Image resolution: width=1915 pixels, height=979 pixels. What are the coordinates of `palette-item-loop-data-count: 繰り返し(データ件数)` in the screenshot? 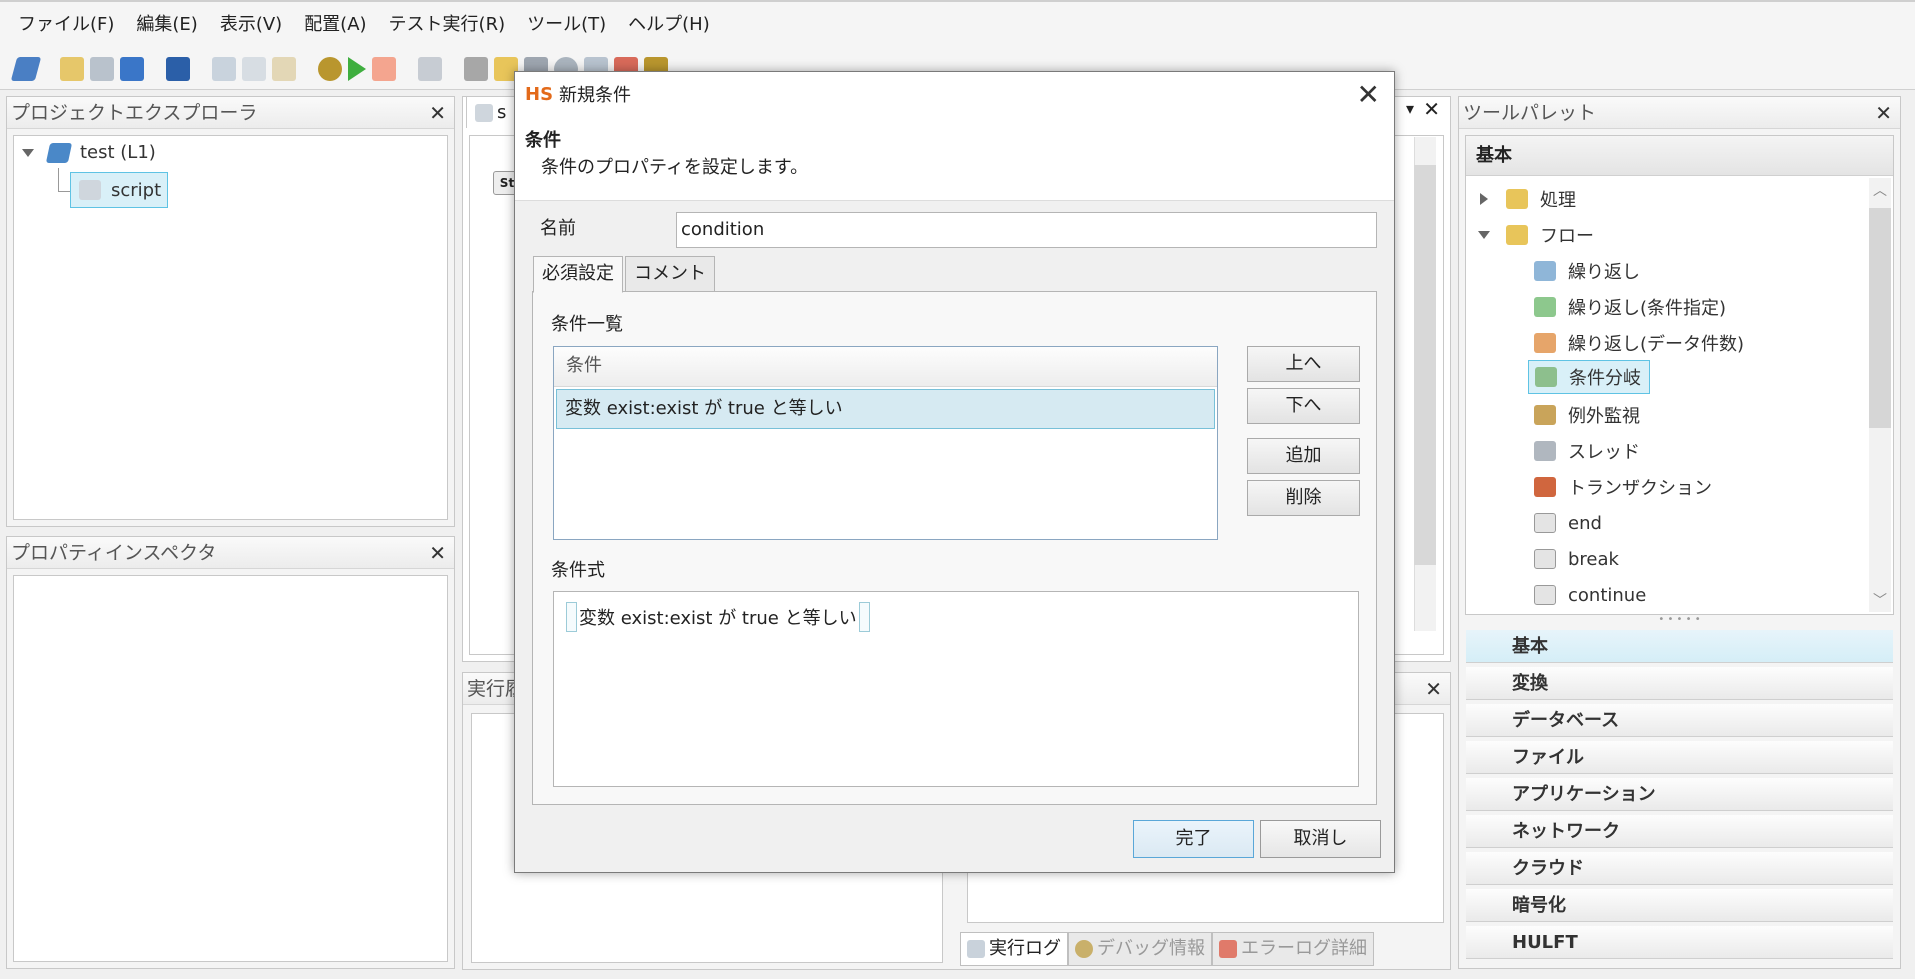 It's located at (1639, 343).